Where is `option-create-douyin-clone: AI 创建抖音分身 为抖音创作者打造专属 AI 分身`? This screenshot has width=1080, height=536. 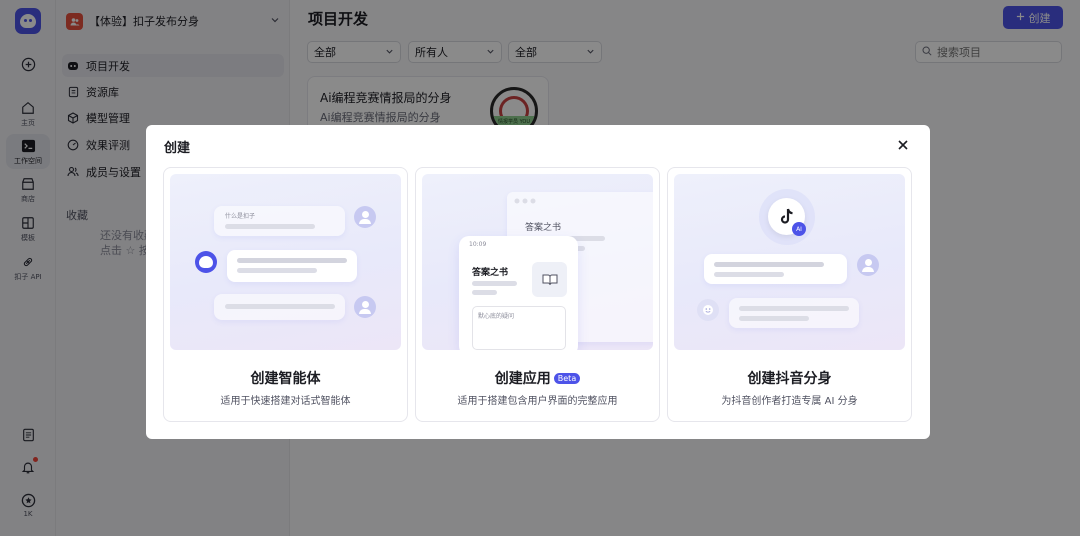
option-create-douyin-clone: AI 创建抖音分身 为抖音创作者打造专属 AI 分身 is located at coordinates (789, 294).